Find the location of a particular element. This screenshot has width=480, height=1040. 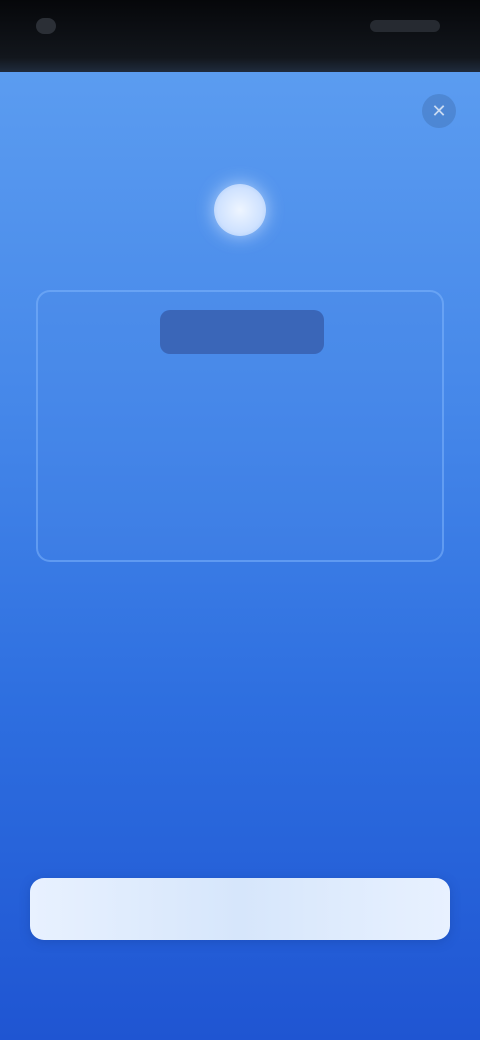

status-app-icon is located at coordinates (46, 26).